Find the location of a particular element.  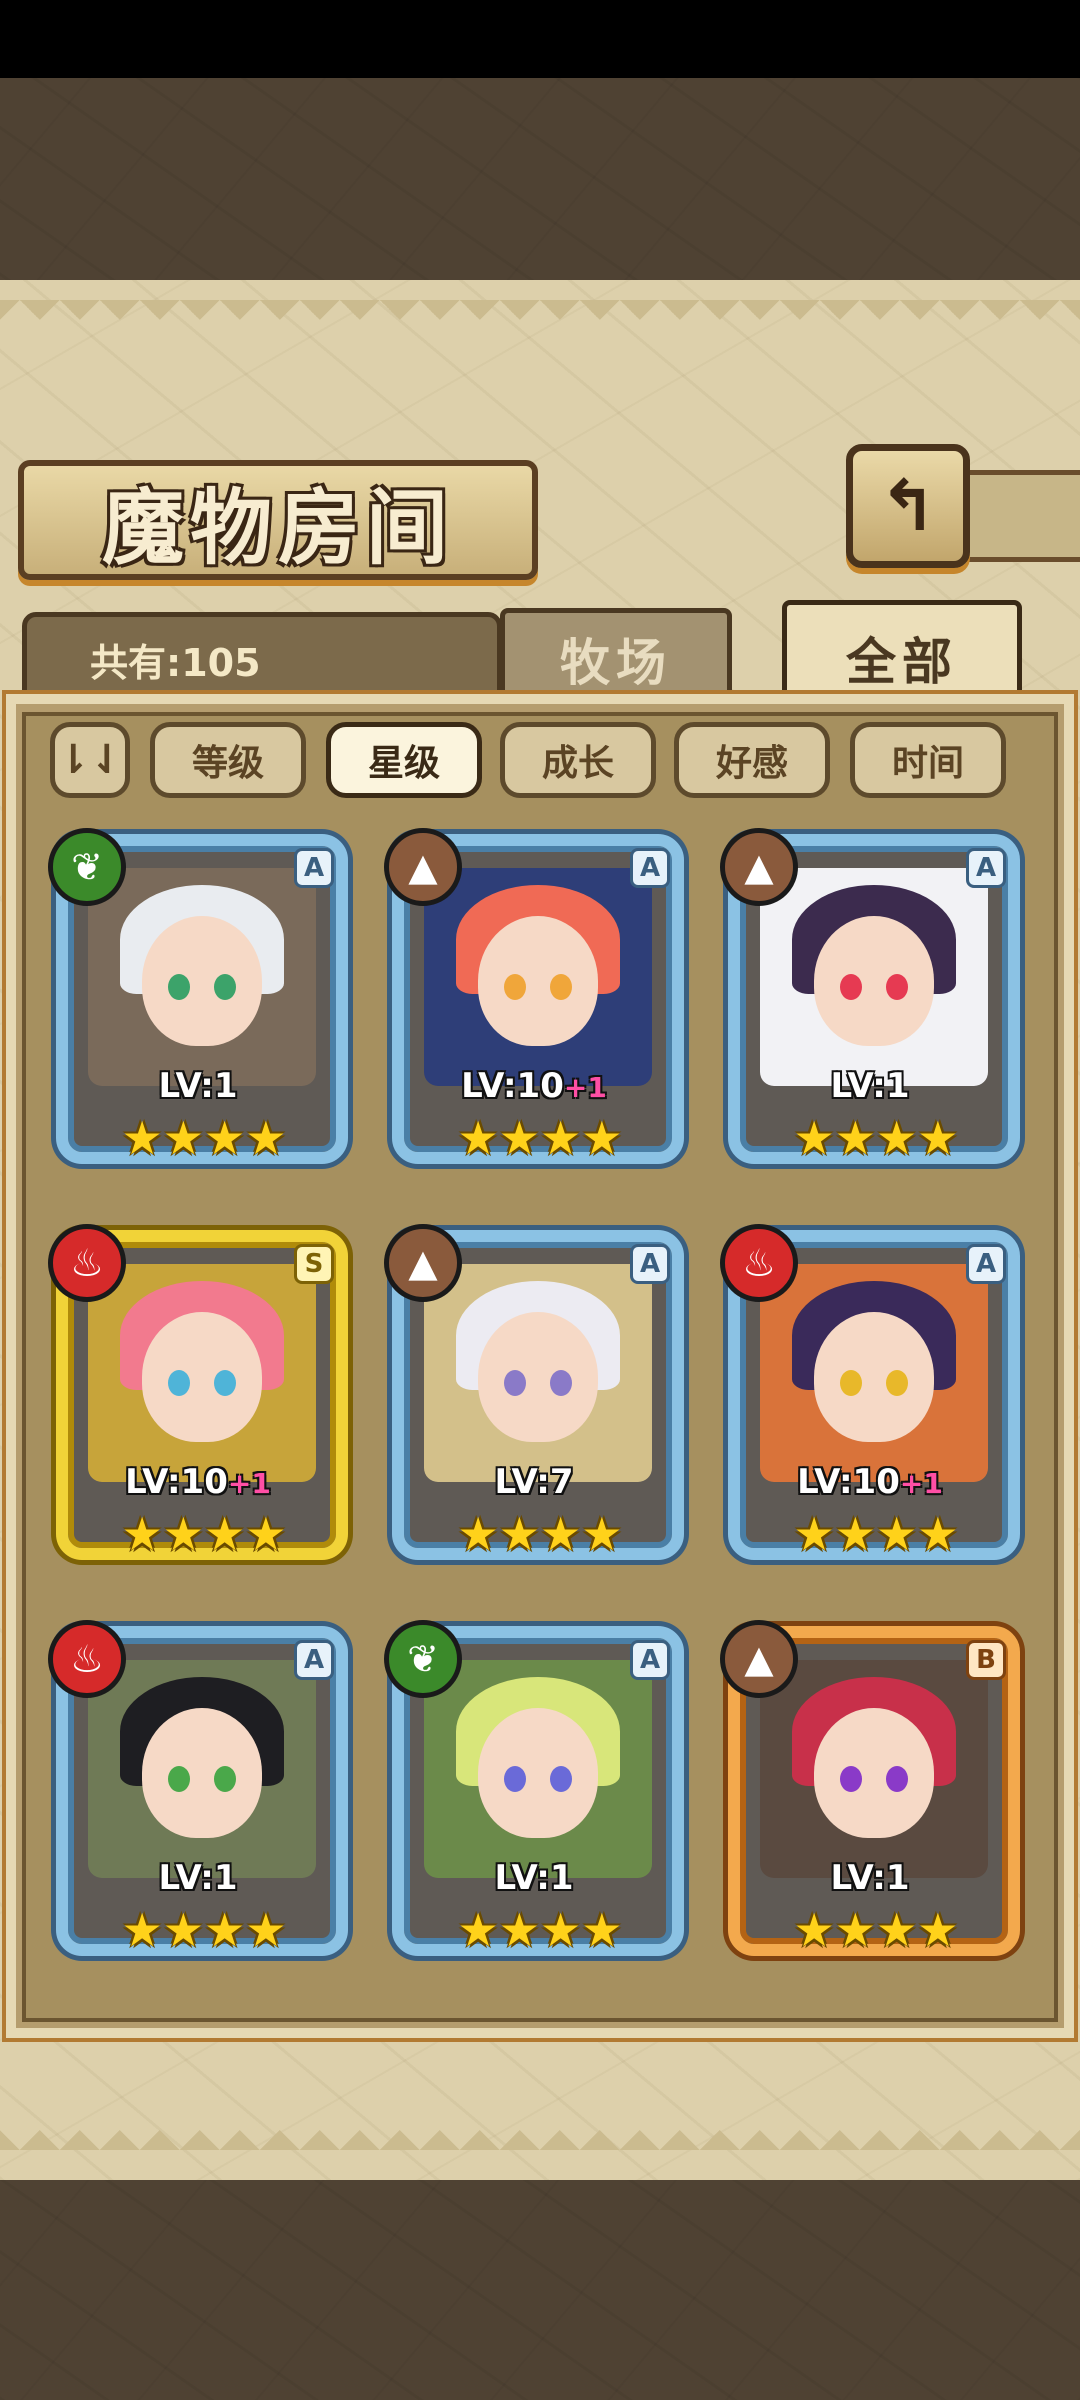

title-plate: 魔物房间 is located at coordinates (278, 520).